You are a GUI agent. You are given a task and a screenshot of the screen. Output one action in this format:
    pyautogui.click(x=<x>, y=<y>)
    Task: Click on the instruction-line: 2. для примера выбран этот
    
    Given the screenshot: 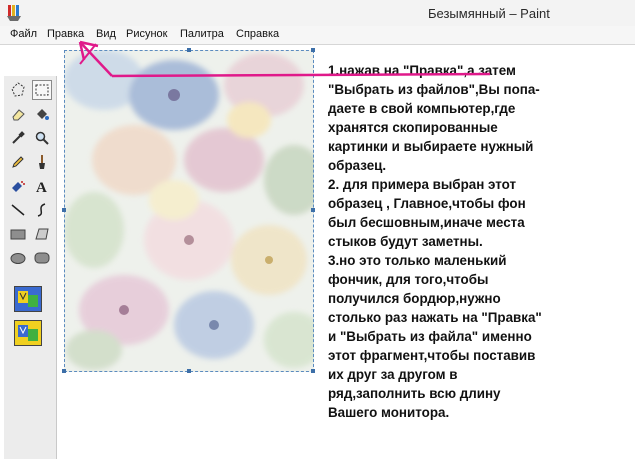 What is the action you would take?
    pyautogui.click(x=422, y=184)
    